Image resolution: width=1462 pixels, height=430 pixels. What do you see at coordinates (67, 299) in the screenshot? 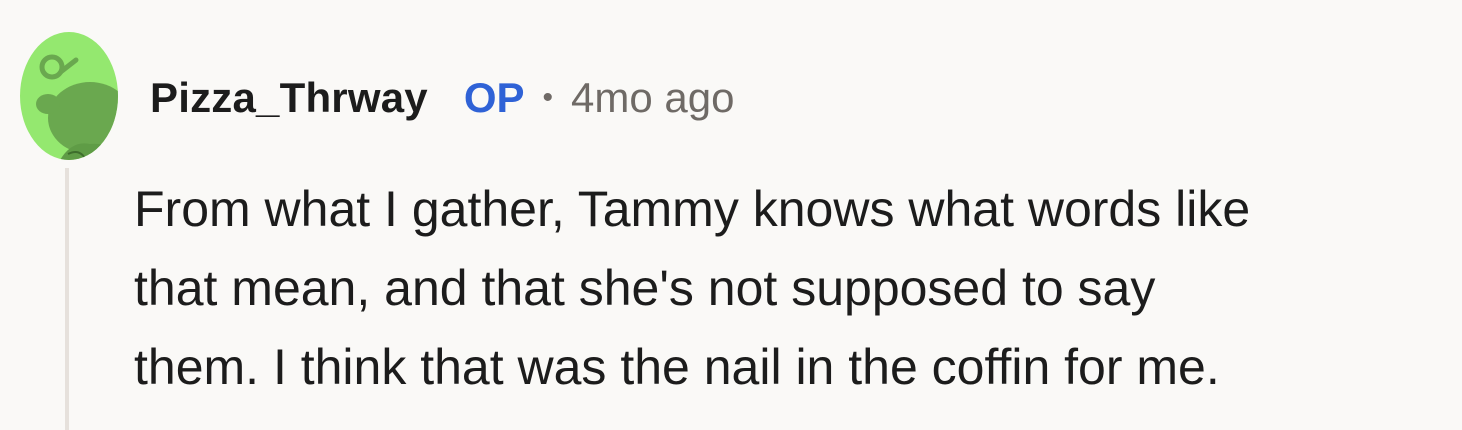
I see `thread-line` at bounding box center [67, 299].